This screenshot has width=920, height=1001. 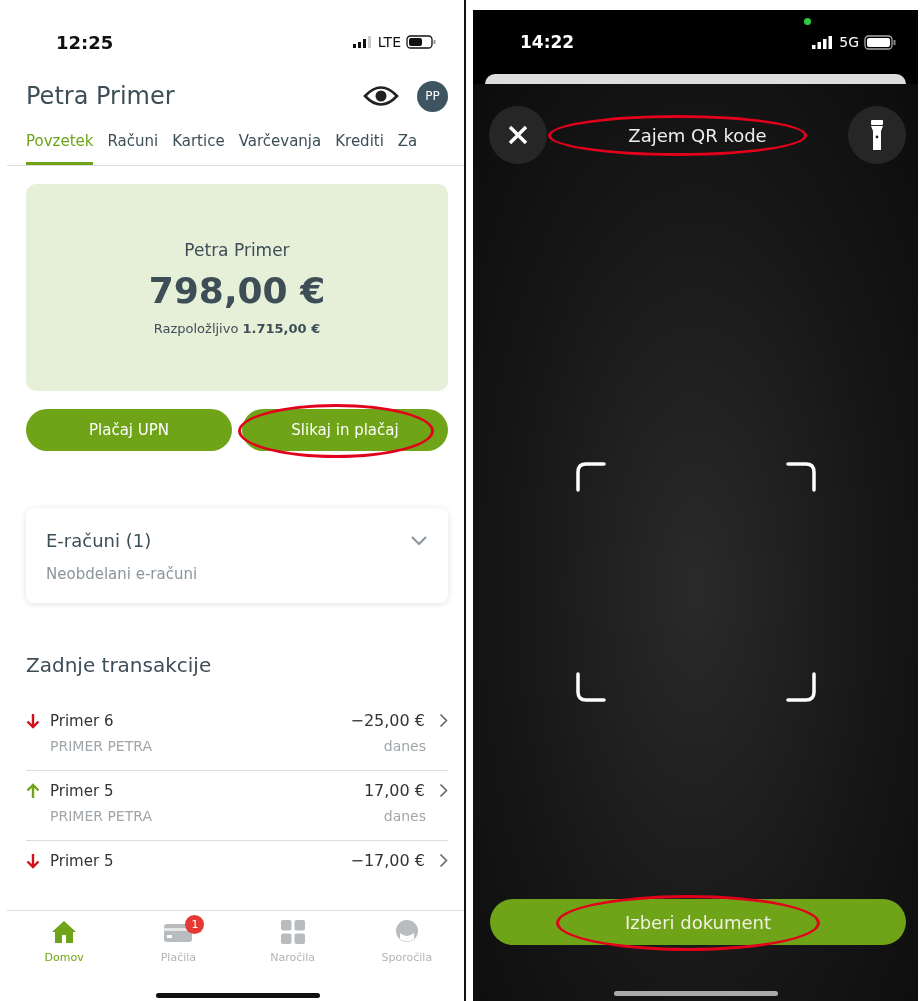 What do you see at coordinates (432, 96) in the screenshot?
I see `avatar: PP` at bounding box center [432, 96].